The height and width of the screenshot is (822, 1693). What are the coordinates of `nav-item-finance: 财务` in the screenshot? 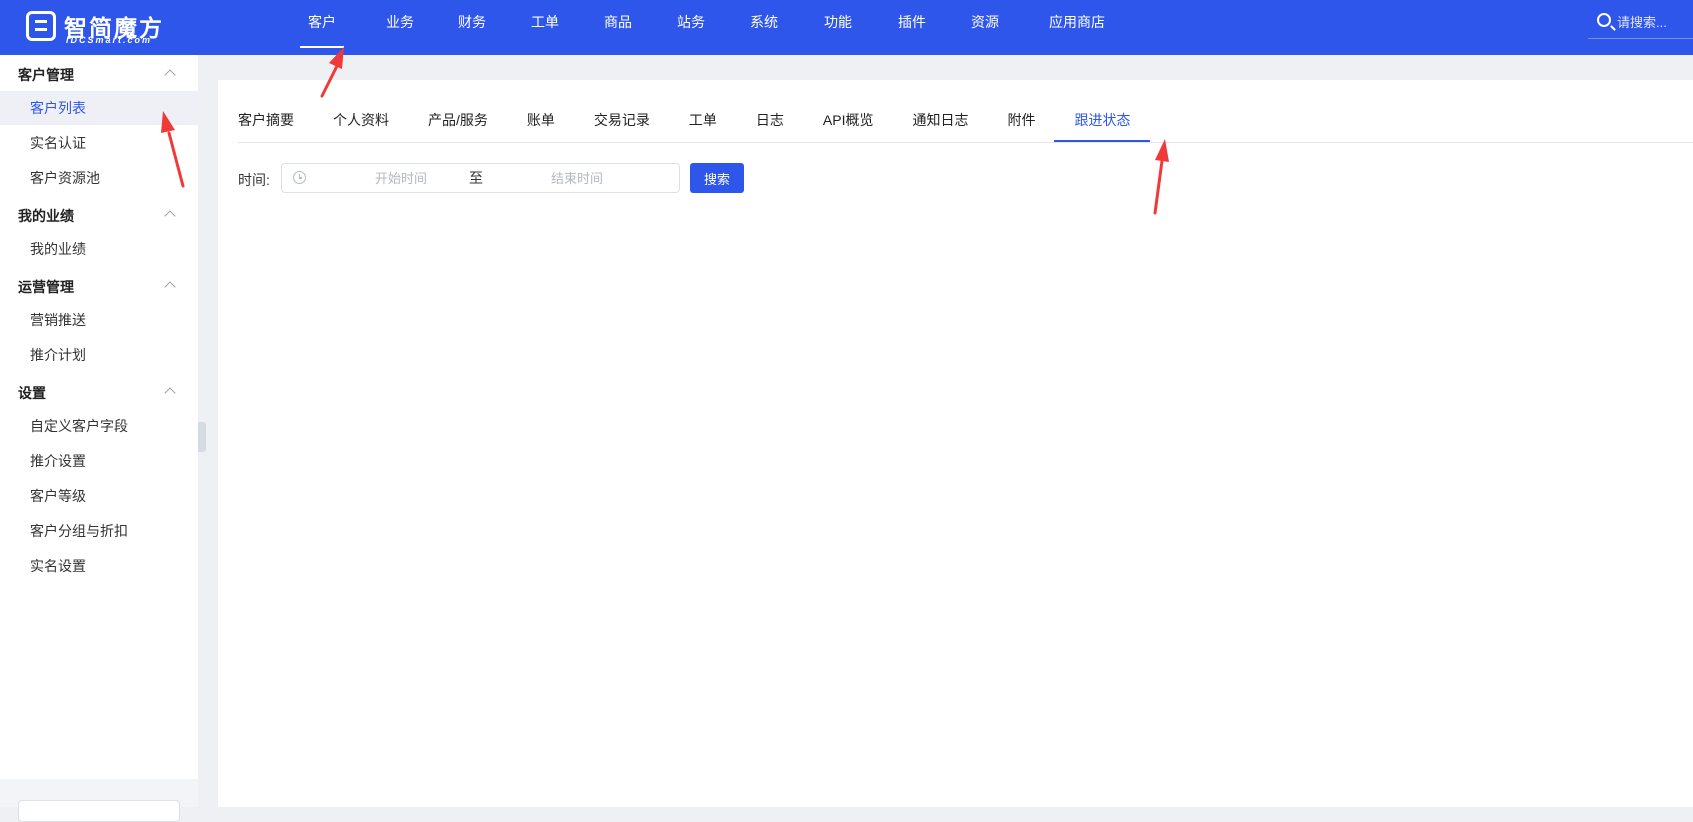 It's located at (472, 27).